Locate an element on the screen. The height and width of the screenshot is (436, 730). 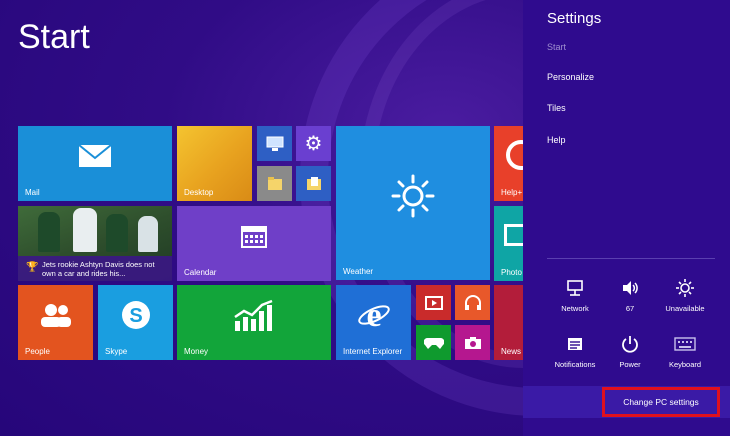
tile-this-pc is located at coordinates (274, 143).